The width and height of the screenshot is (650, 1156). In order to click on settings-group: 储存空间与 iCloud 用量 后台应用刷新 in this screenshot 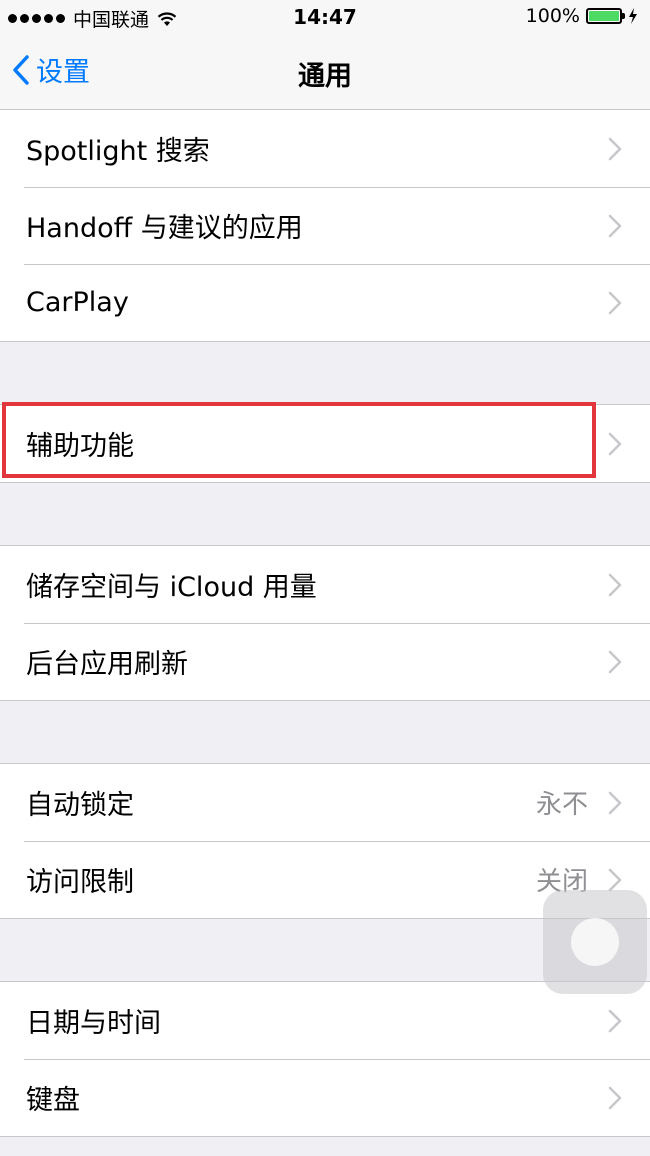, I will do `click(325, 623)`.